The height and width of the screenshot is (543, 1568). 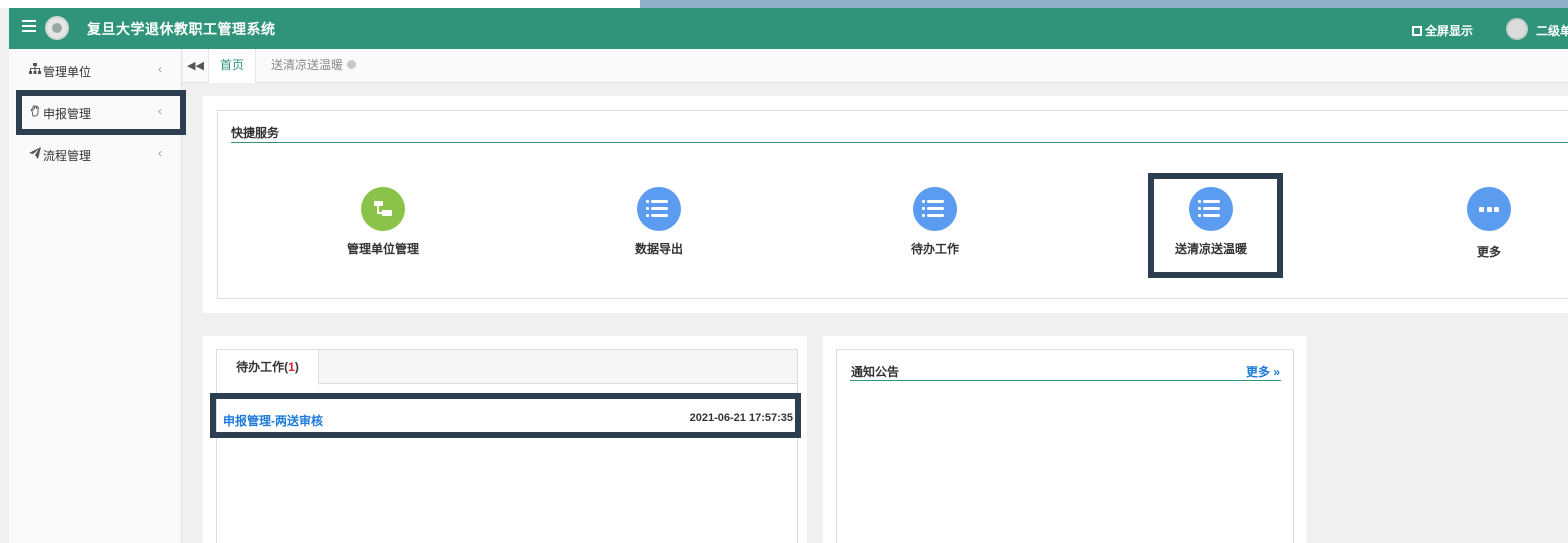 I want to click on todo-tab-close: ), so click(x=296, y=367).